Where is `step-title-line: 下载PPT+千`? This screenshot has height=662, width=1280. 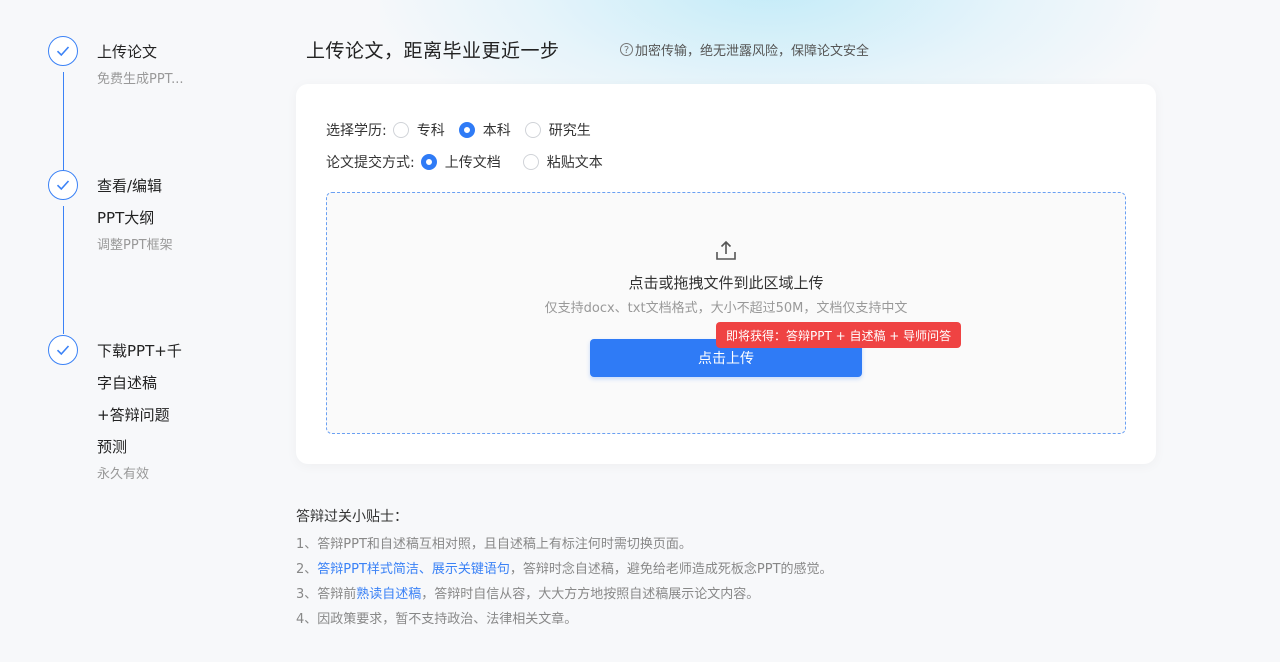
step-title-line: 下载PPT+千 is located at coordinates (139, 351).